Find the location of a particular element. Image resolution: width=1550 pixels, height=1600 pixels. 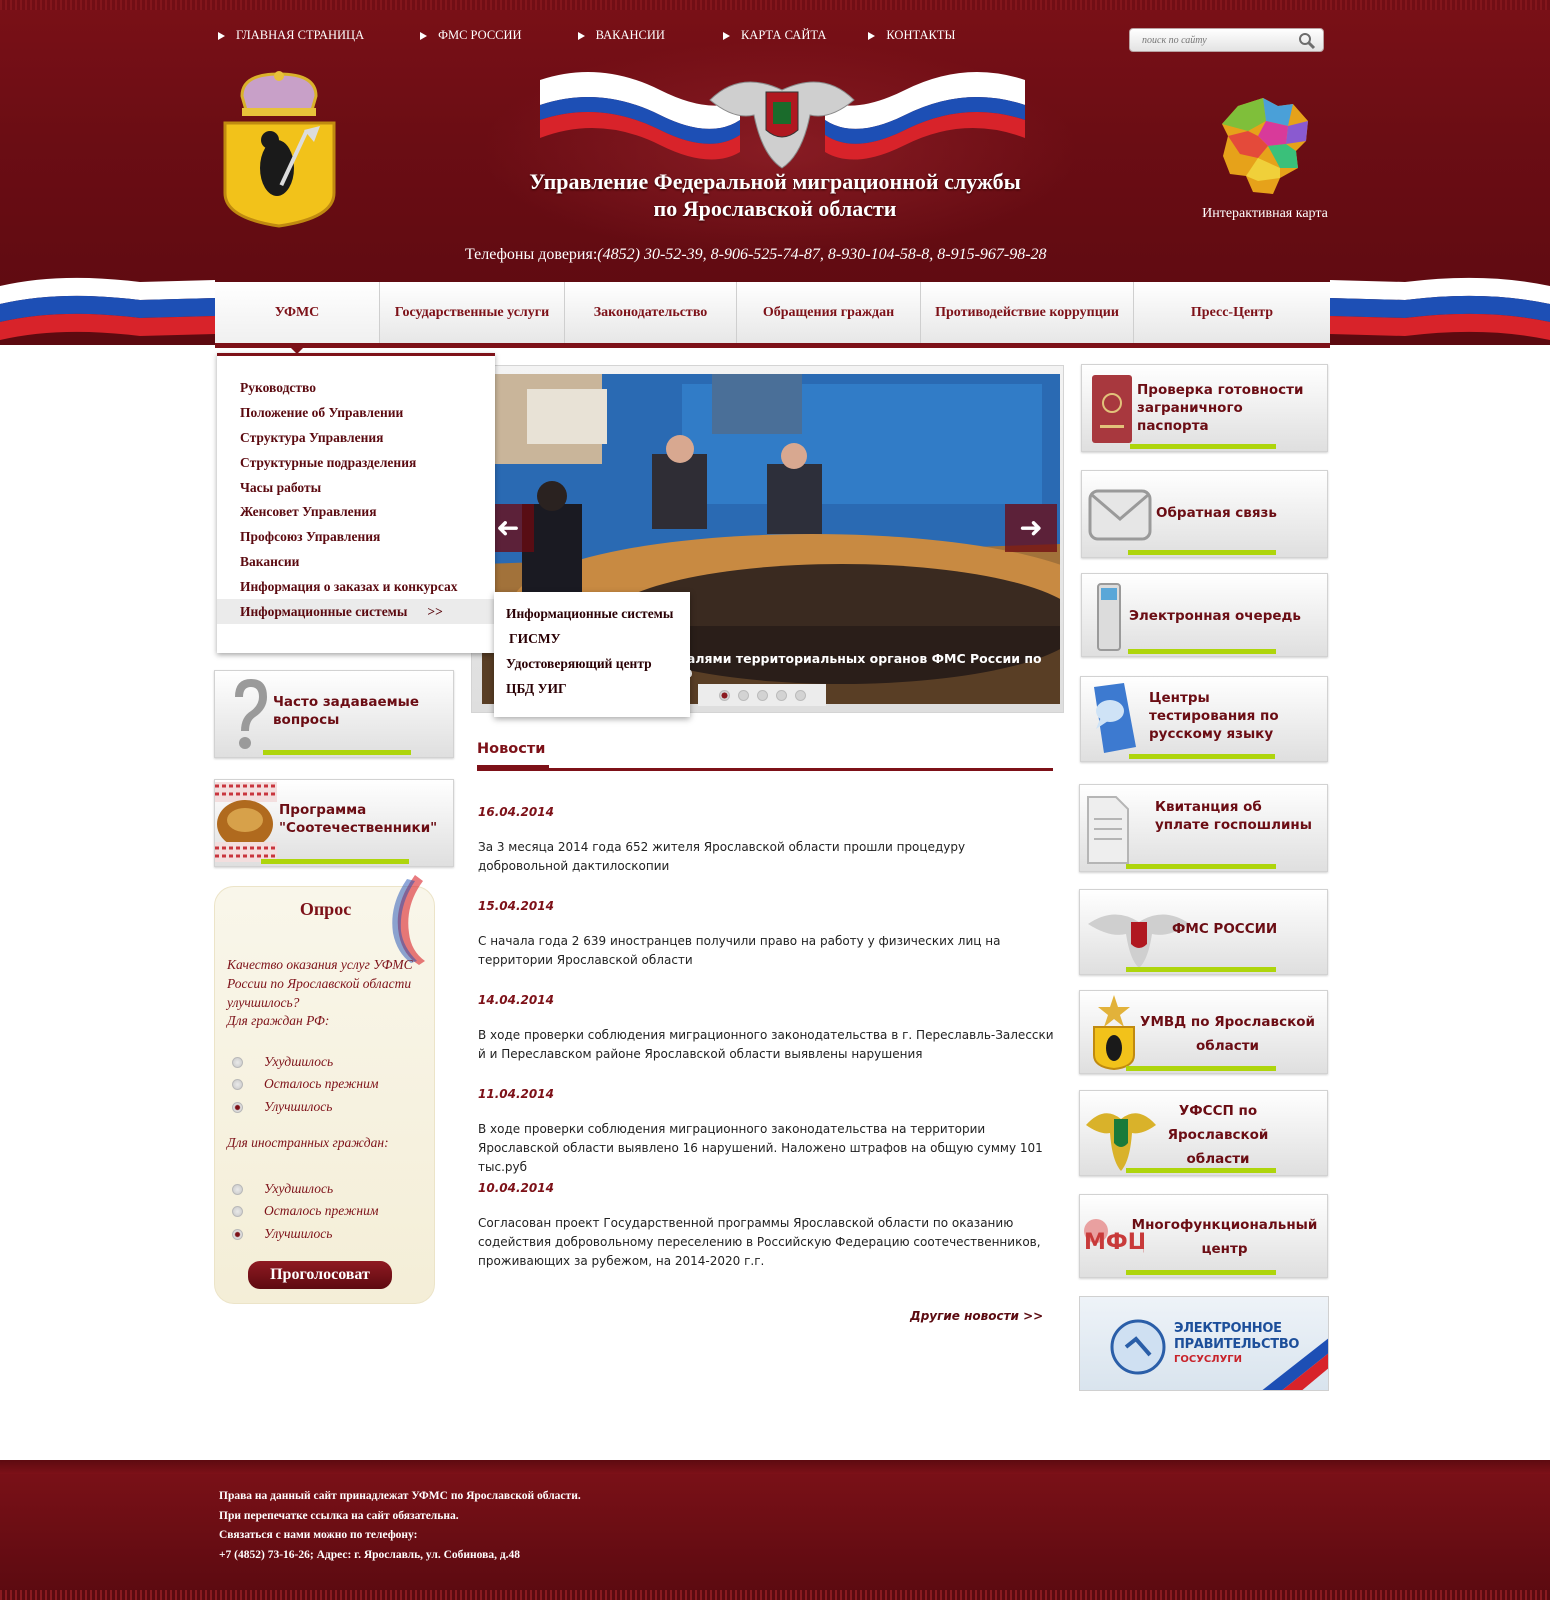

dropdown-item-orders: Информация о заказах и конкурсах is located at coordinates (356, 586).